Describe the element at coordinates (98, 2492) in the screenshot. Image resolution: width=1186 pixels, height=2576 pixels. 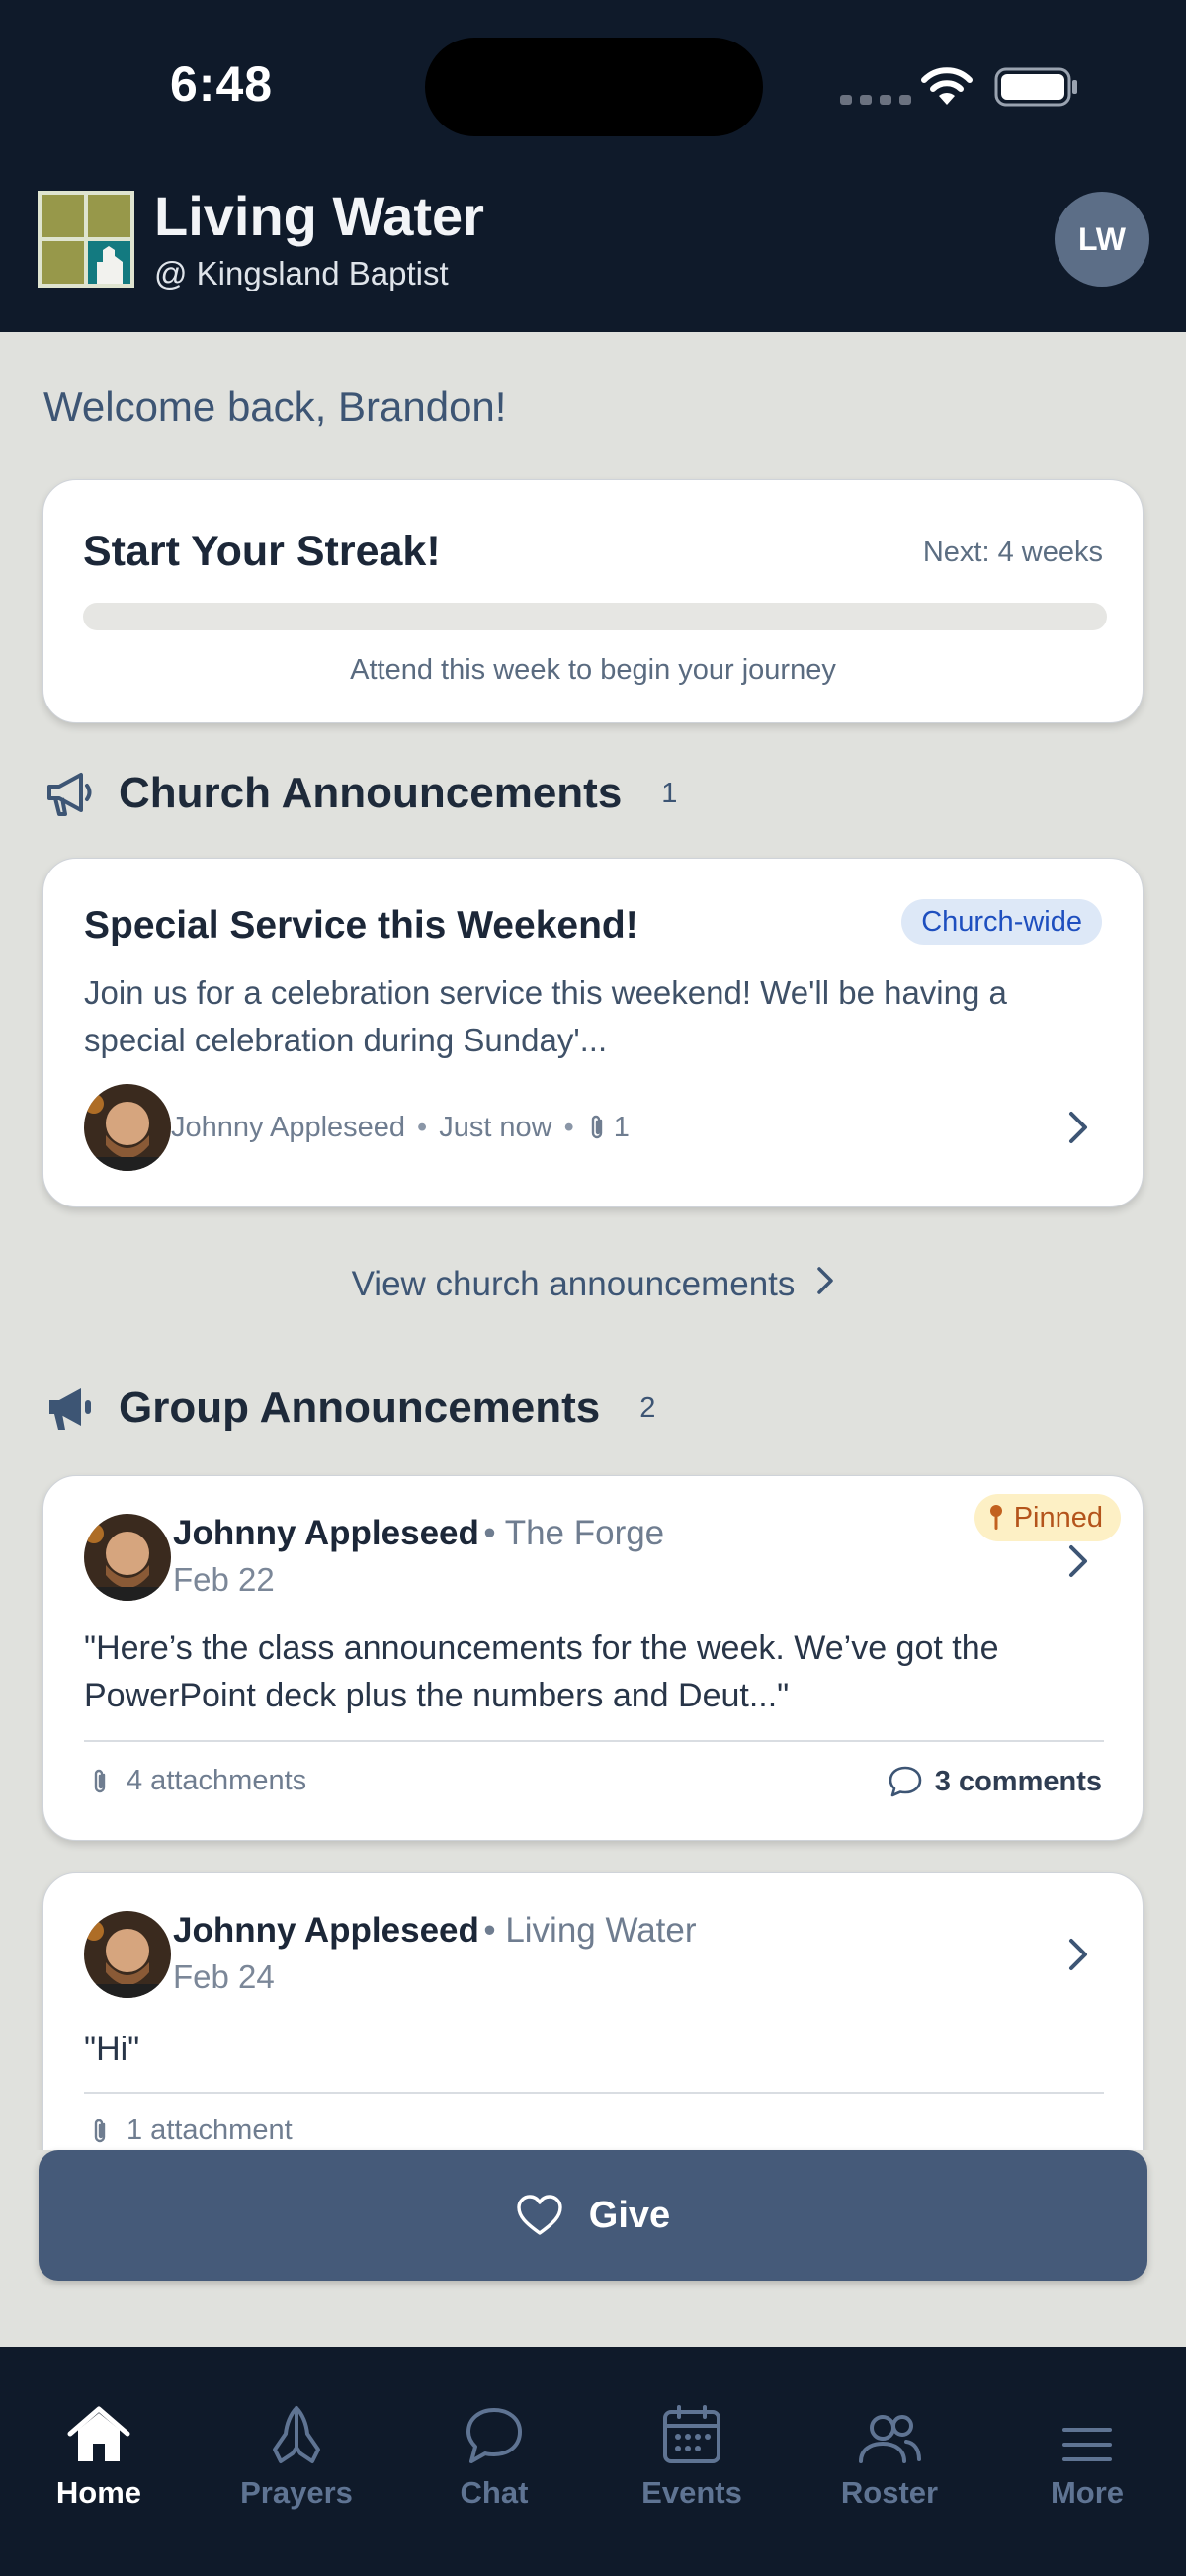
I see `tab-label: Home` at that location.